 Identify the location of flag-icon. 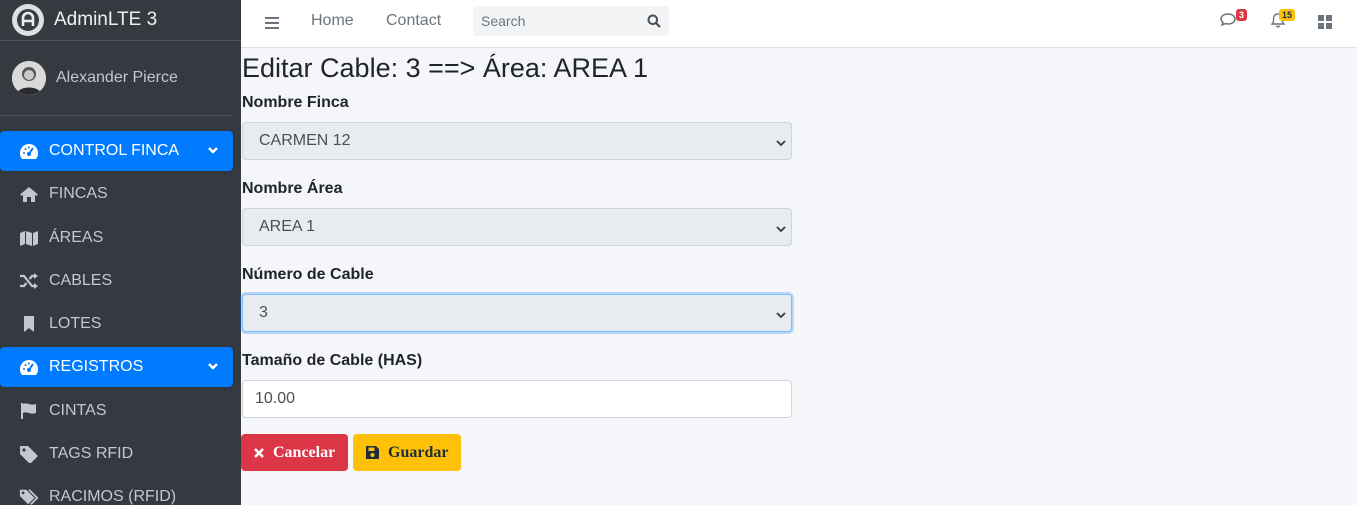
(29, 411).